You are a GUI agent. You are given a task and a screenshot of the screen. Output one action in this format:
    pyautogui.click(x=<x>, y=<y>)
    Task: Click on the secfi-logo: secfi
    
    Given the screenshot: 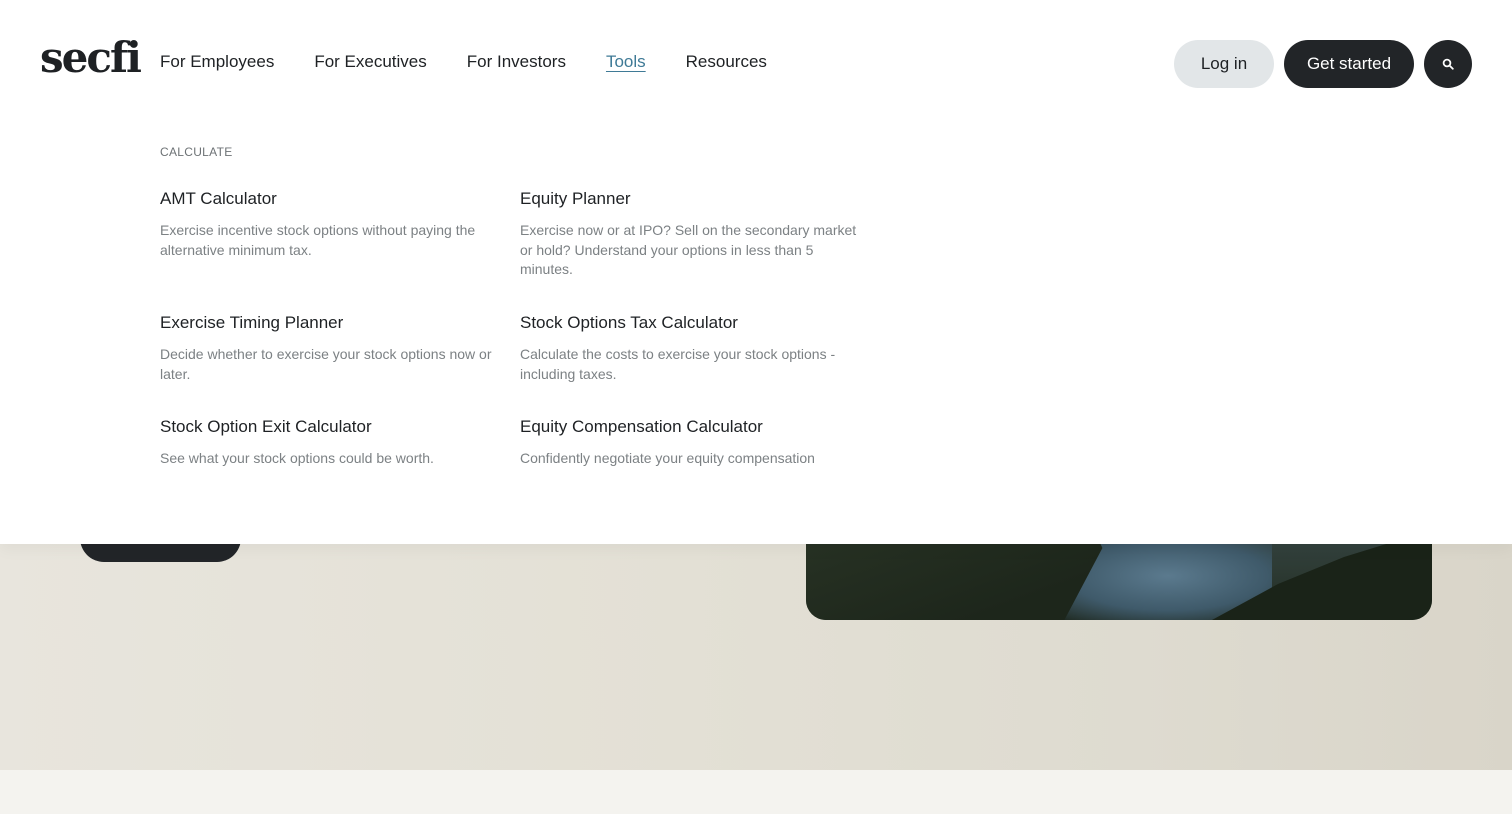 What is the action you would take?
    pyautogui.click(x=91, y=58)
    